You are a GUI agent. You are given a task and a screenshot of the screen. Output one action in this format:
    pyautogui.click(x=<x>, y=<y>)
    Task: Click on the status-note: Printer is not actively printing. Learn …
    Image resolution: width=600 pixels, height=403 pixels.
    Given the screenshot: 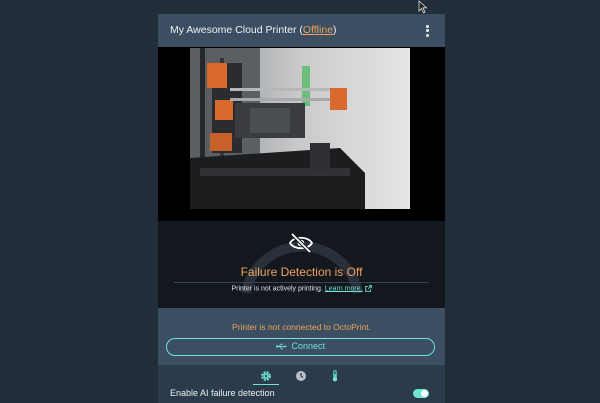 What is the action you would take?
    pyautogui.click(x=301, y=288)
    